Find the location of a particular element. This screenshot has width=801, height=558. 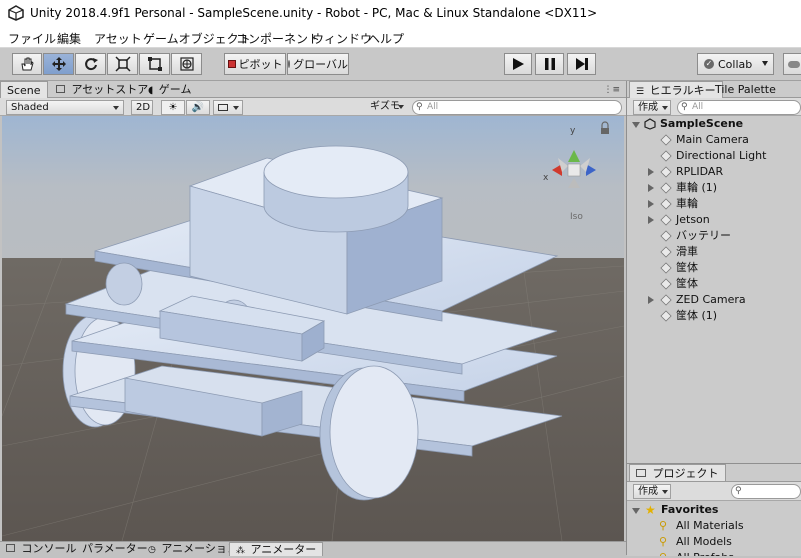

tab-tile-palette: Tile Palette is located at coordinates (745, 89).